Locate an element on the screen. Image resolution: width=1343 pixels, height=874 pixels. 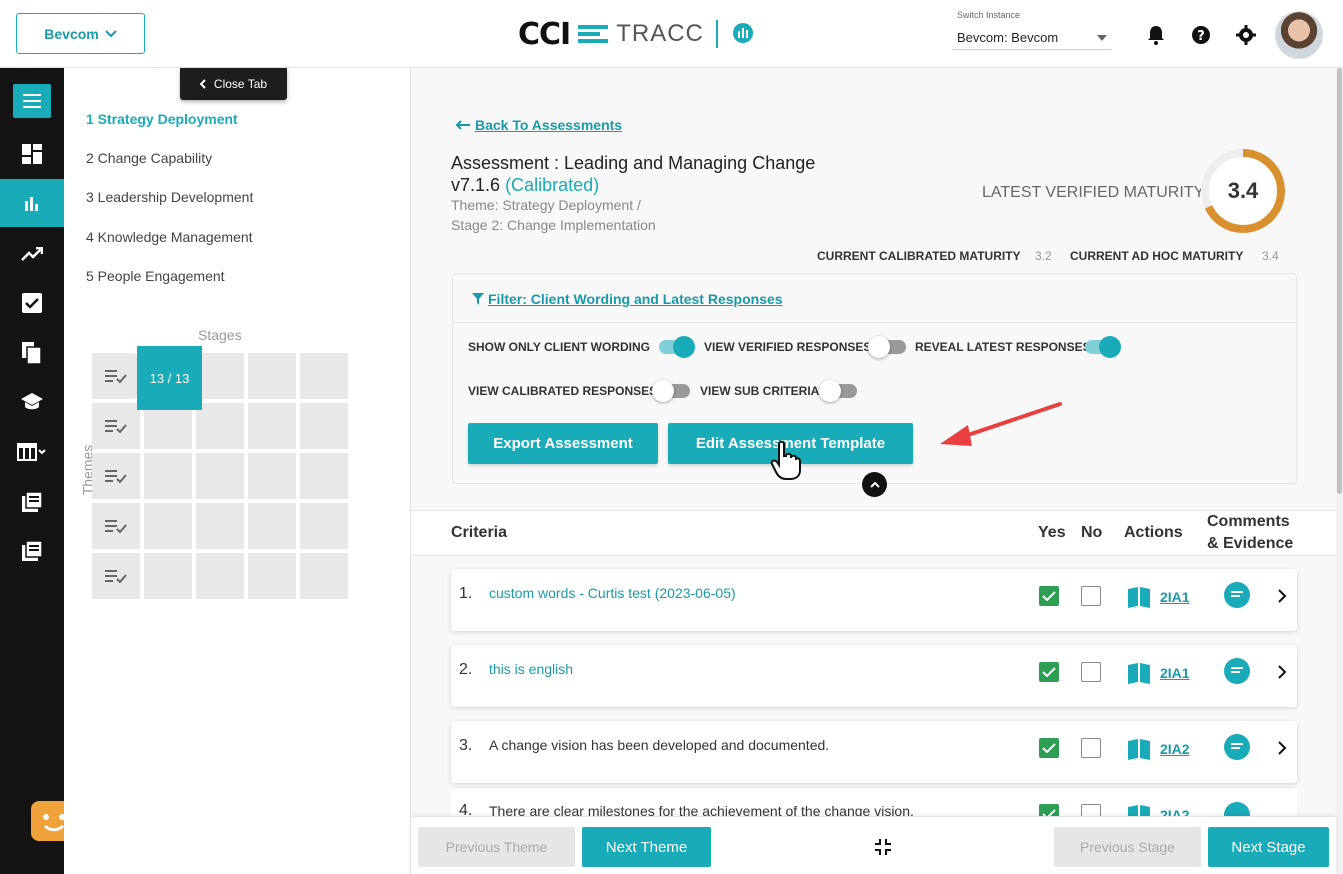
close-tab-button: Close Tab is located at coordinates (233, 84).